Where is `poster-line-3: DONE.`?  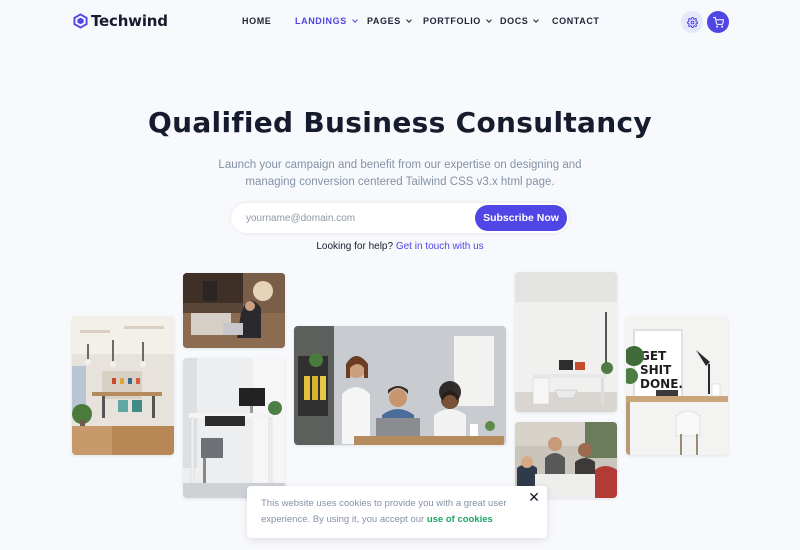 poster-line-3: DONE. is located at coordinates (661, 384).